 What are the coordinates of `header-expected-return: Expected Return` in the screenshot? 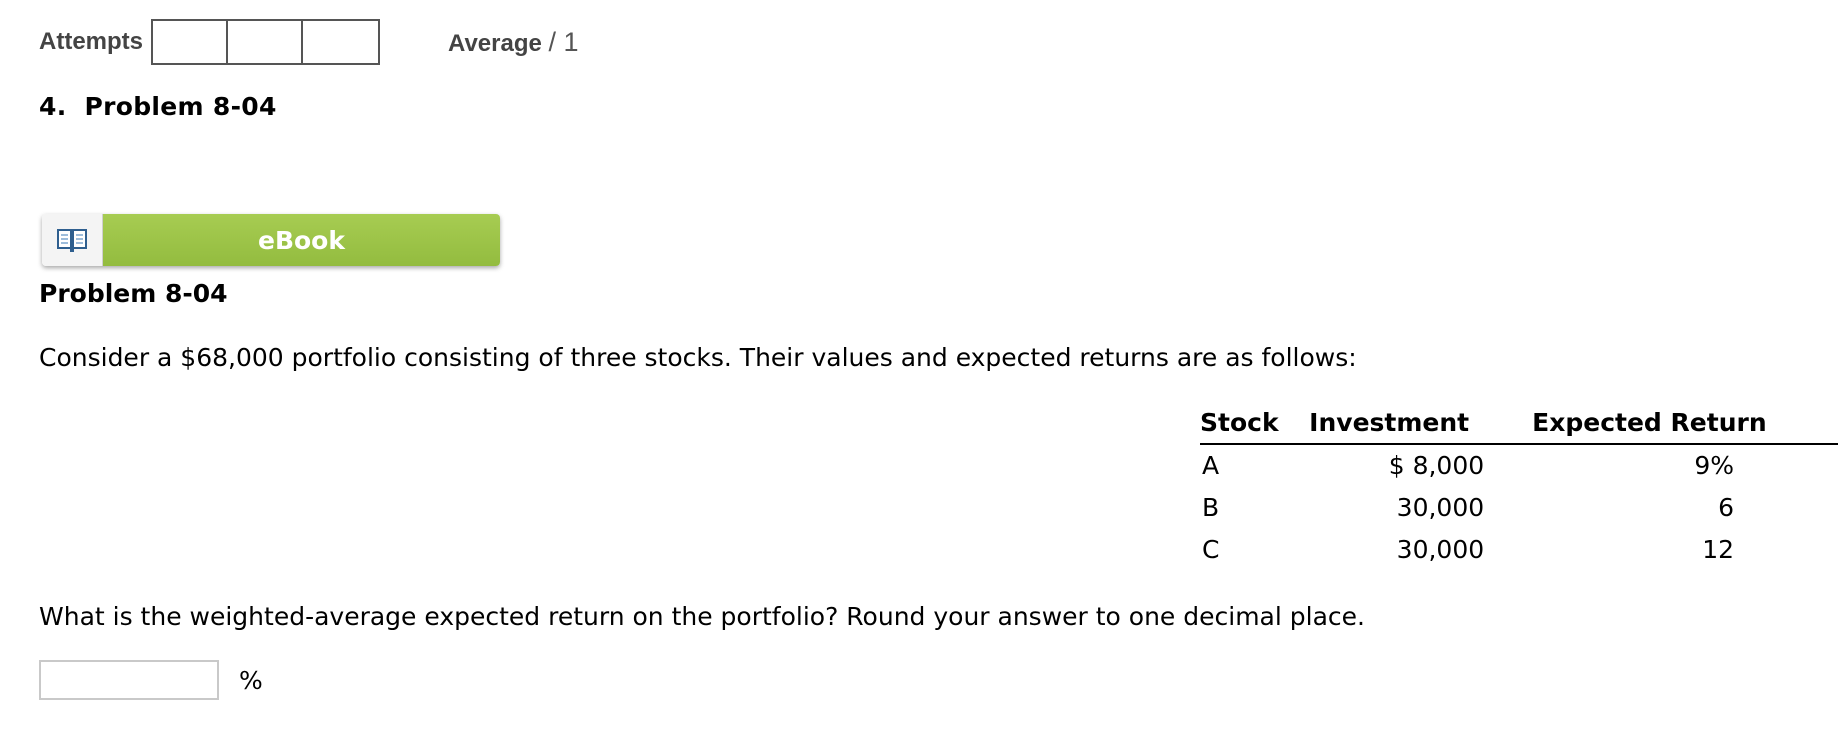 It's located at (1685, 424).